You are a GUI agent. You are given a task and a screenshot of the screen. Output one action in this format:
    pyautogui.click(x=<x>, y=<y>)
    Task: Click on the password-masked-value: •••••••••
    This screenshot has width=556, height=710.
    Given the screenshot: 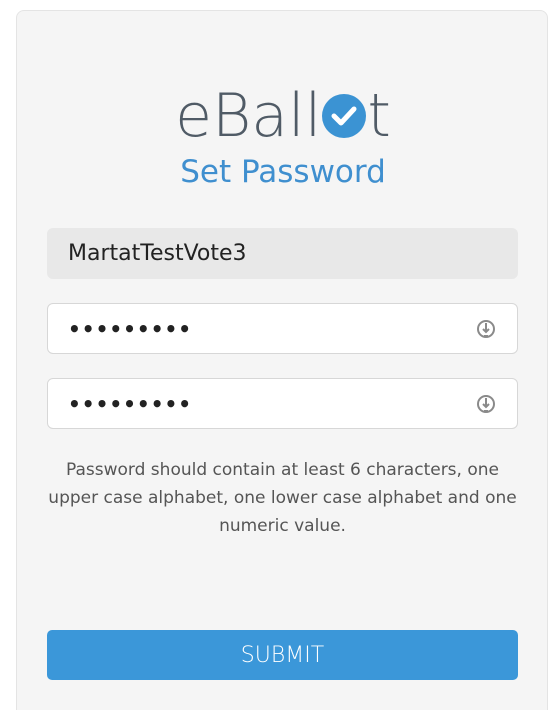 What is the action you would take?
    pyautogui.click(x=130, y=328)
    